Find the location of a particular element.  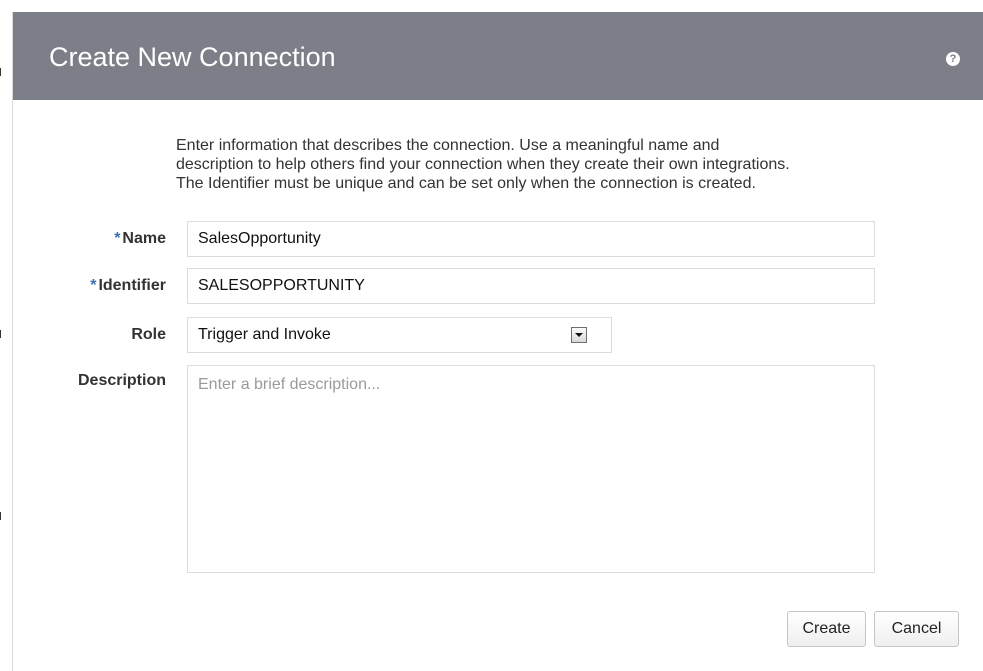

role-label: Role is located at coordinates (148, 334).